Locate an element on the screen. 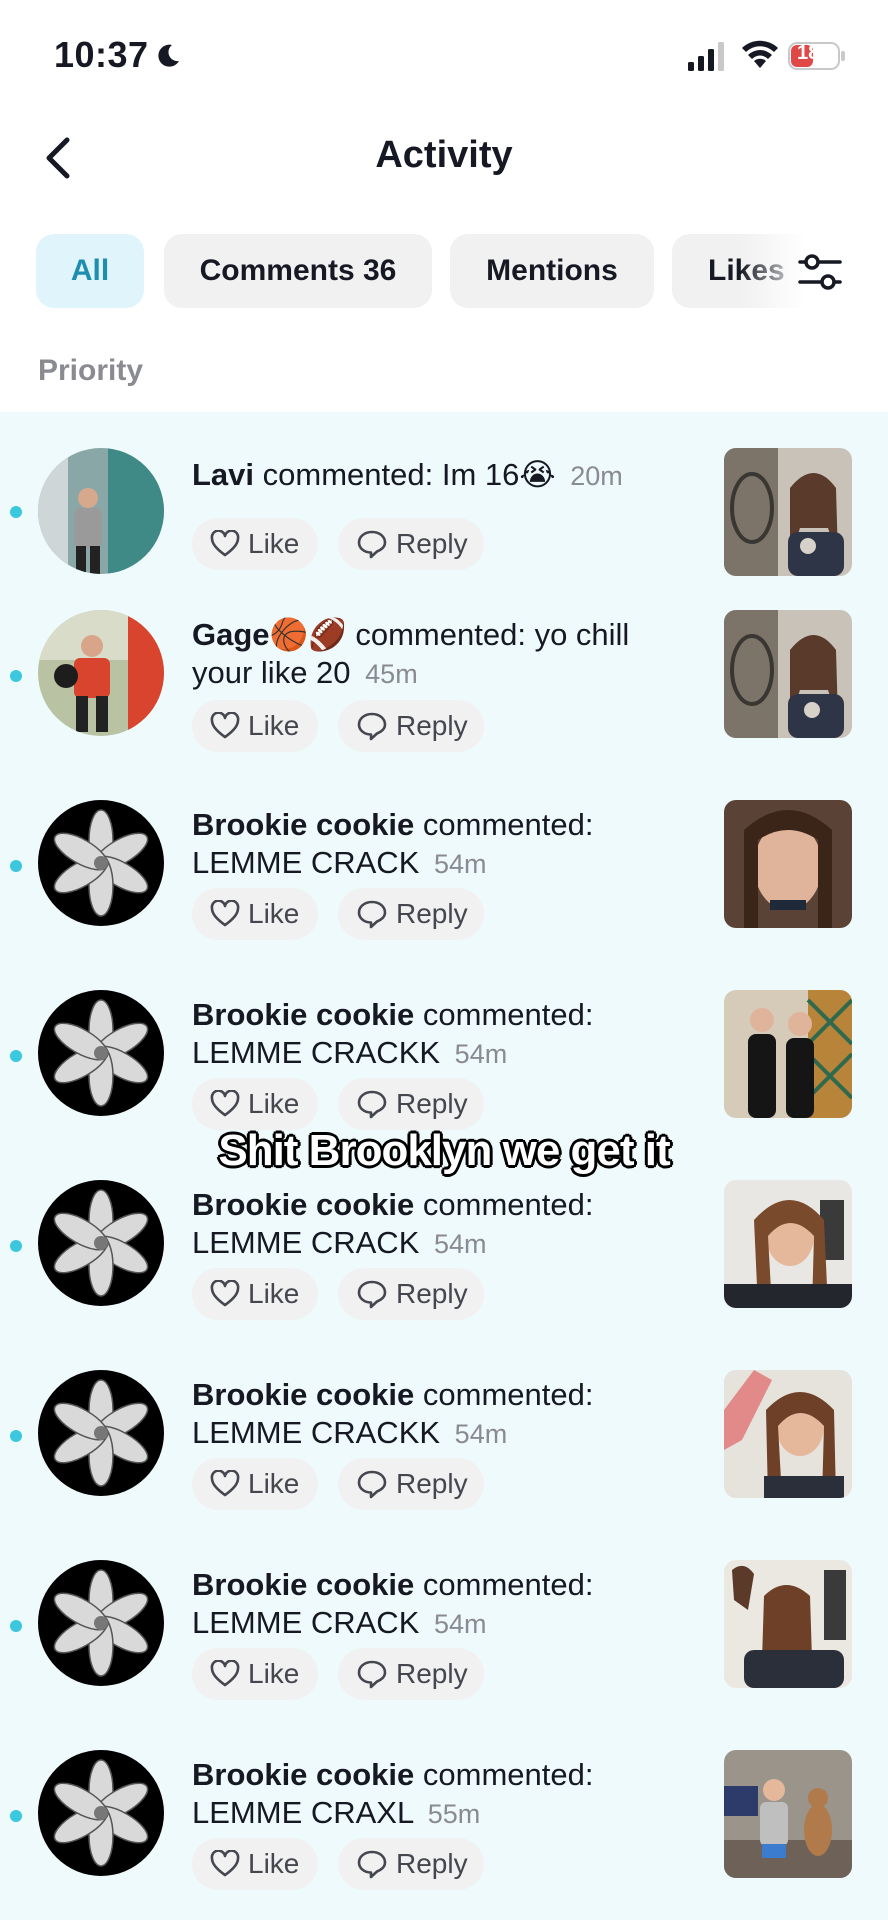 This screenshot has width=888, height=1920. status-bar: 10:37 18 is located at coordinates (444, 55).